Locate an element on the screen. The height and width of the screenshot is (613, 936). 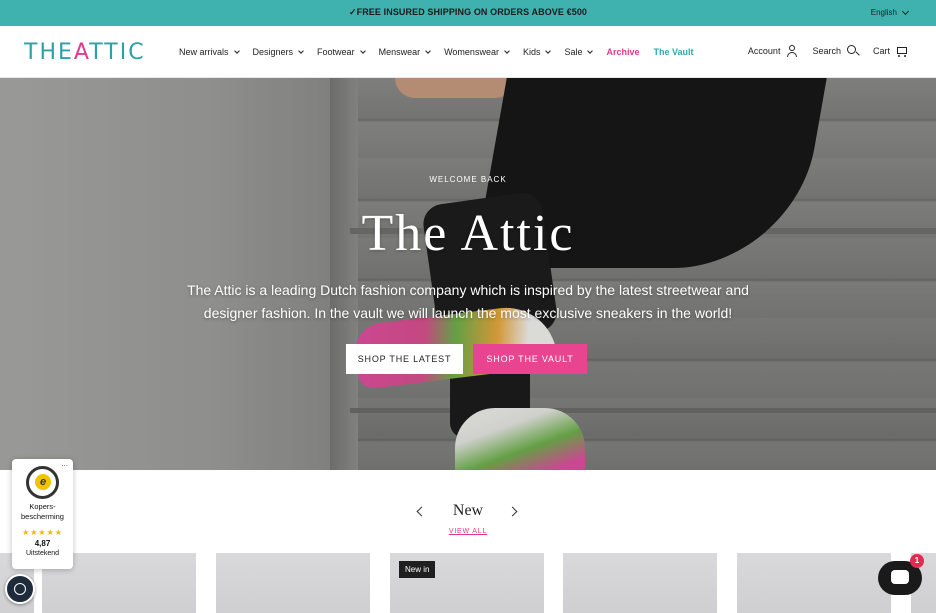
language-selector: English is located at coordinates (890, 12).